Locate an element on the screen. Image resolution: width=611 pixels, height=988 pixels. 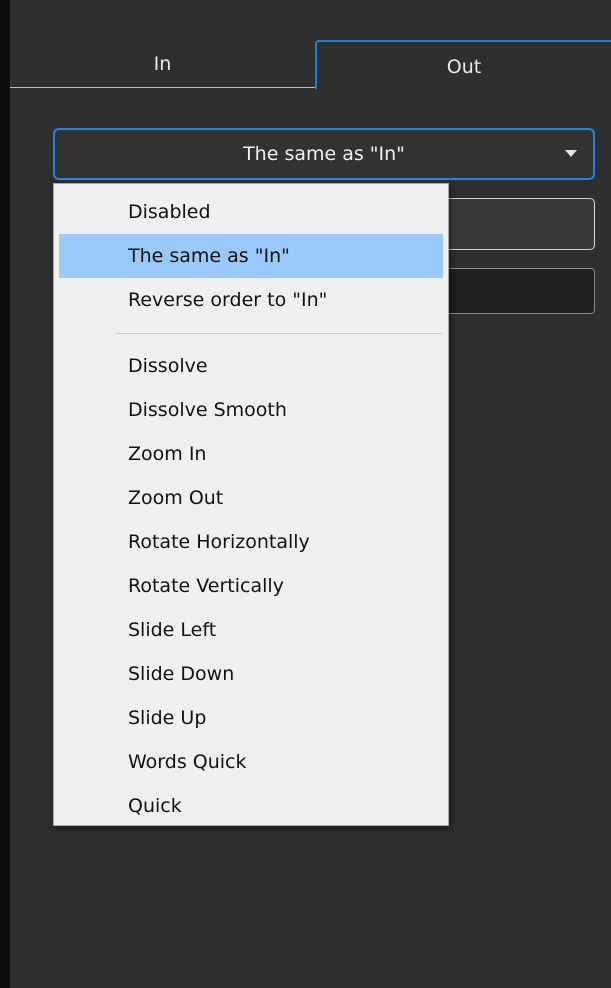
title-bar-area is located at coordinates (310, 15).